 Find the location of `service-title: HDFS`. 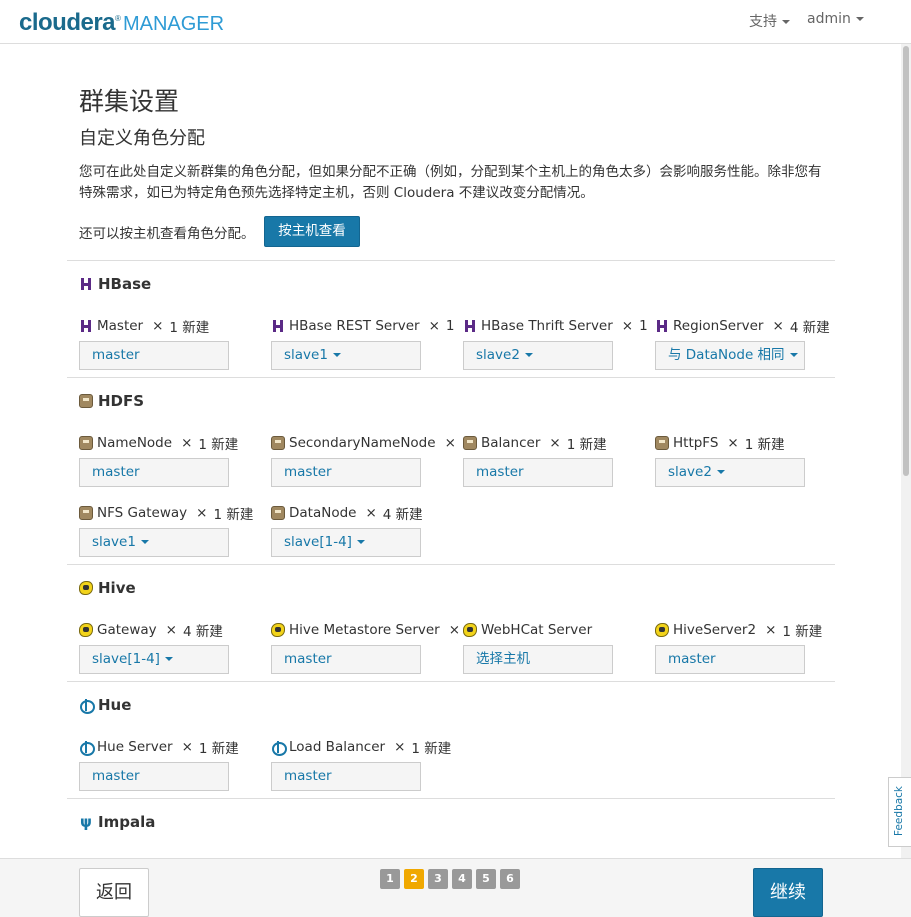

service-title: HDFS is located at coordinates (111, 401).